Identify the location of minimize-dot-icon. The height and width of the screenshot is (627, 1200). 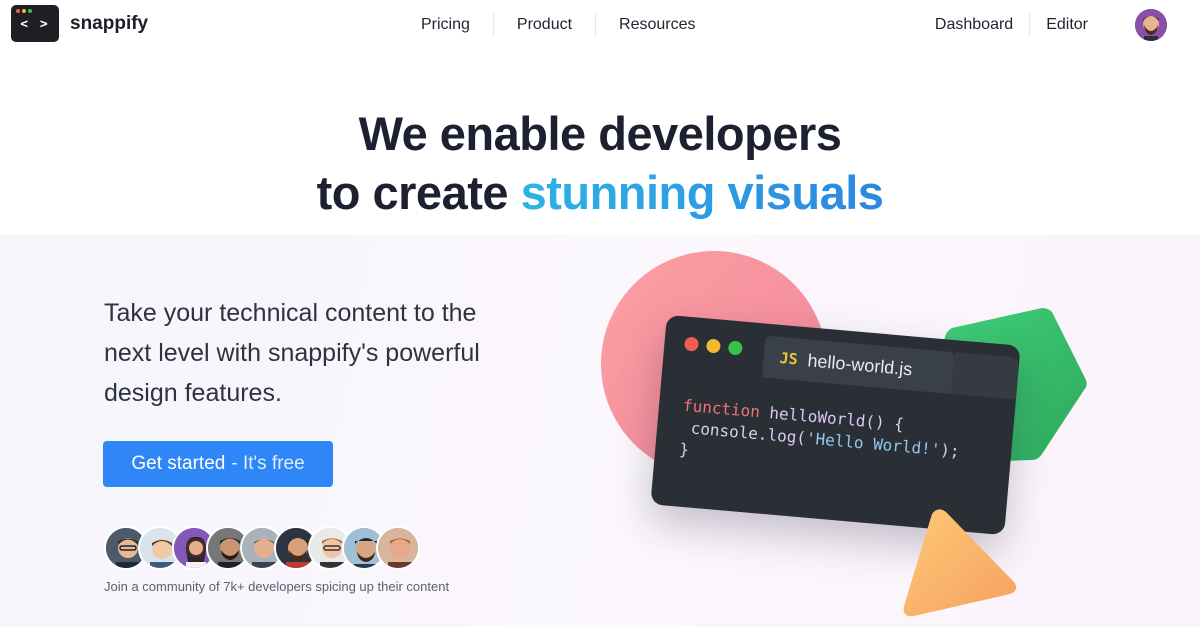
(713, 346).